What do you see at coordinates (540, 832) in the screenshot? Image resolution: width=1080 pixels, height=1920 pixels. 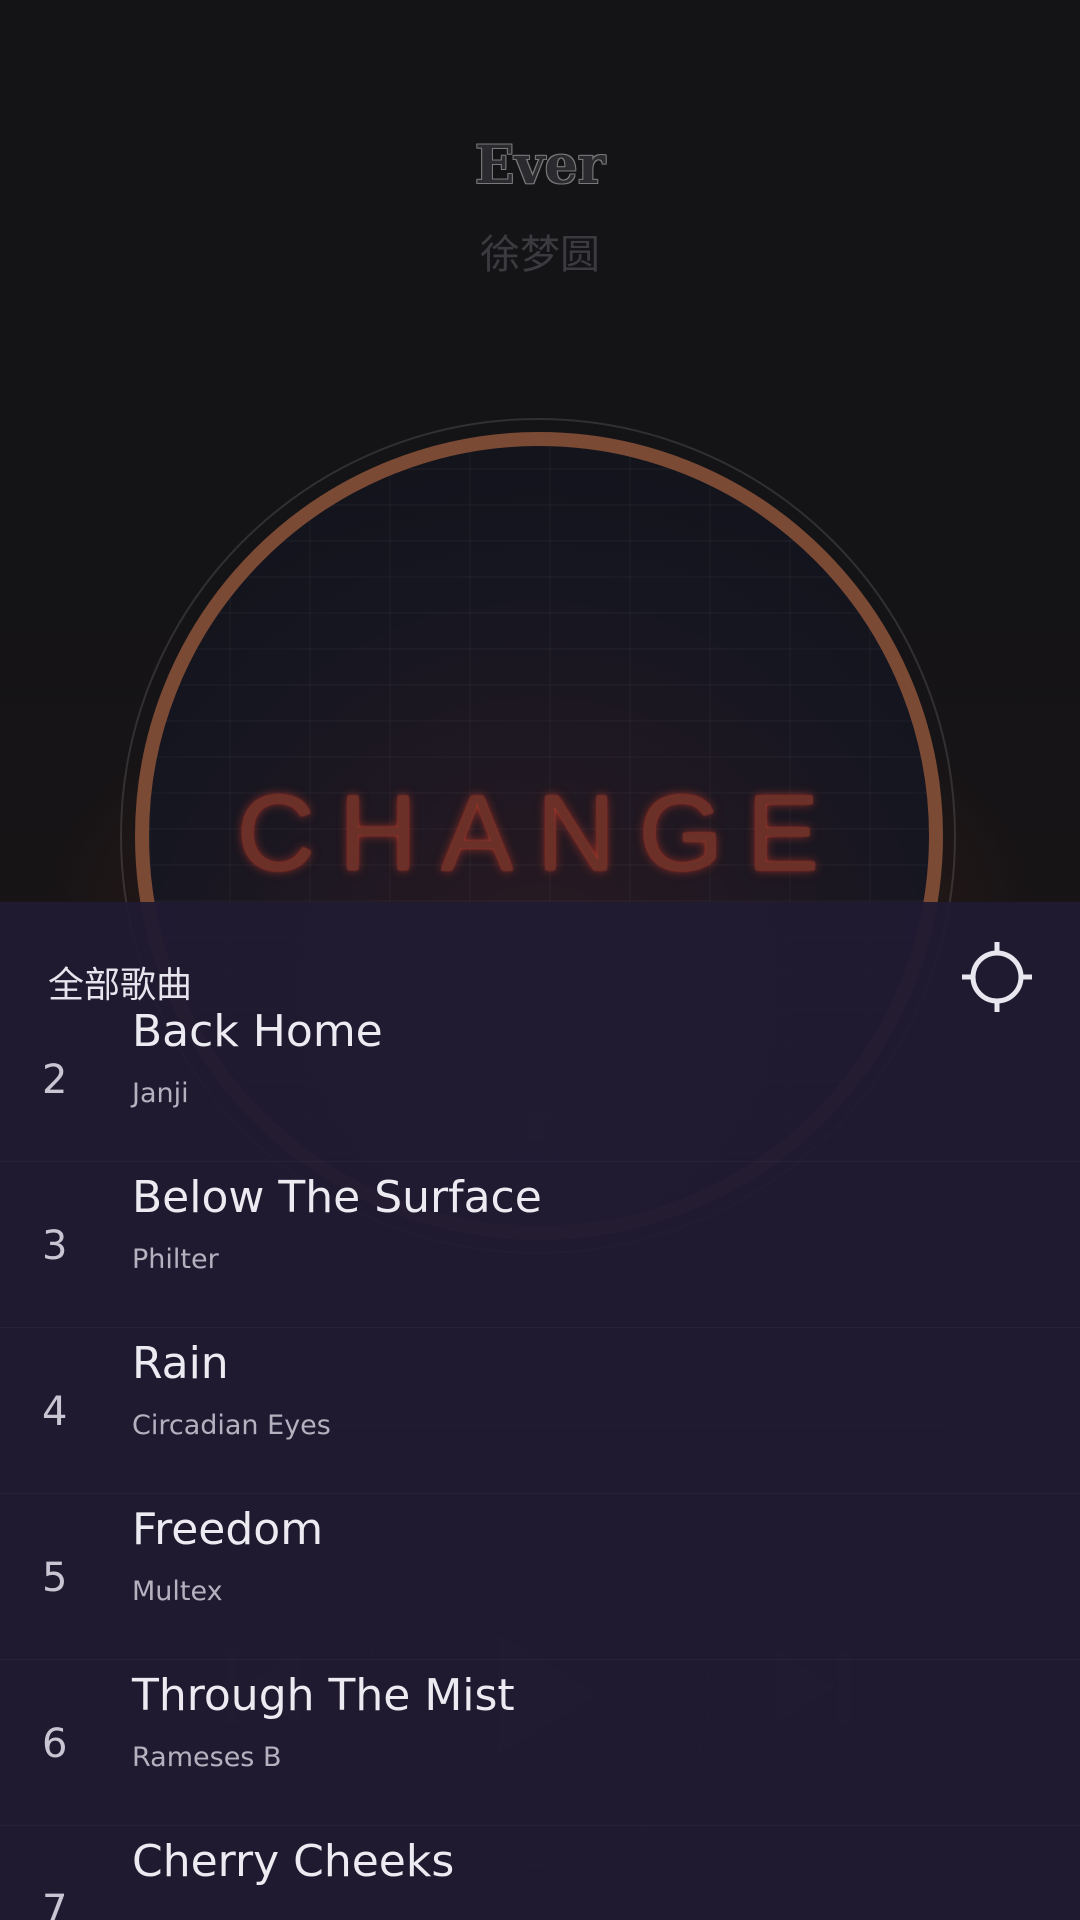 I see `album-art-text: CHANGE` at bounding box center [540, 832].